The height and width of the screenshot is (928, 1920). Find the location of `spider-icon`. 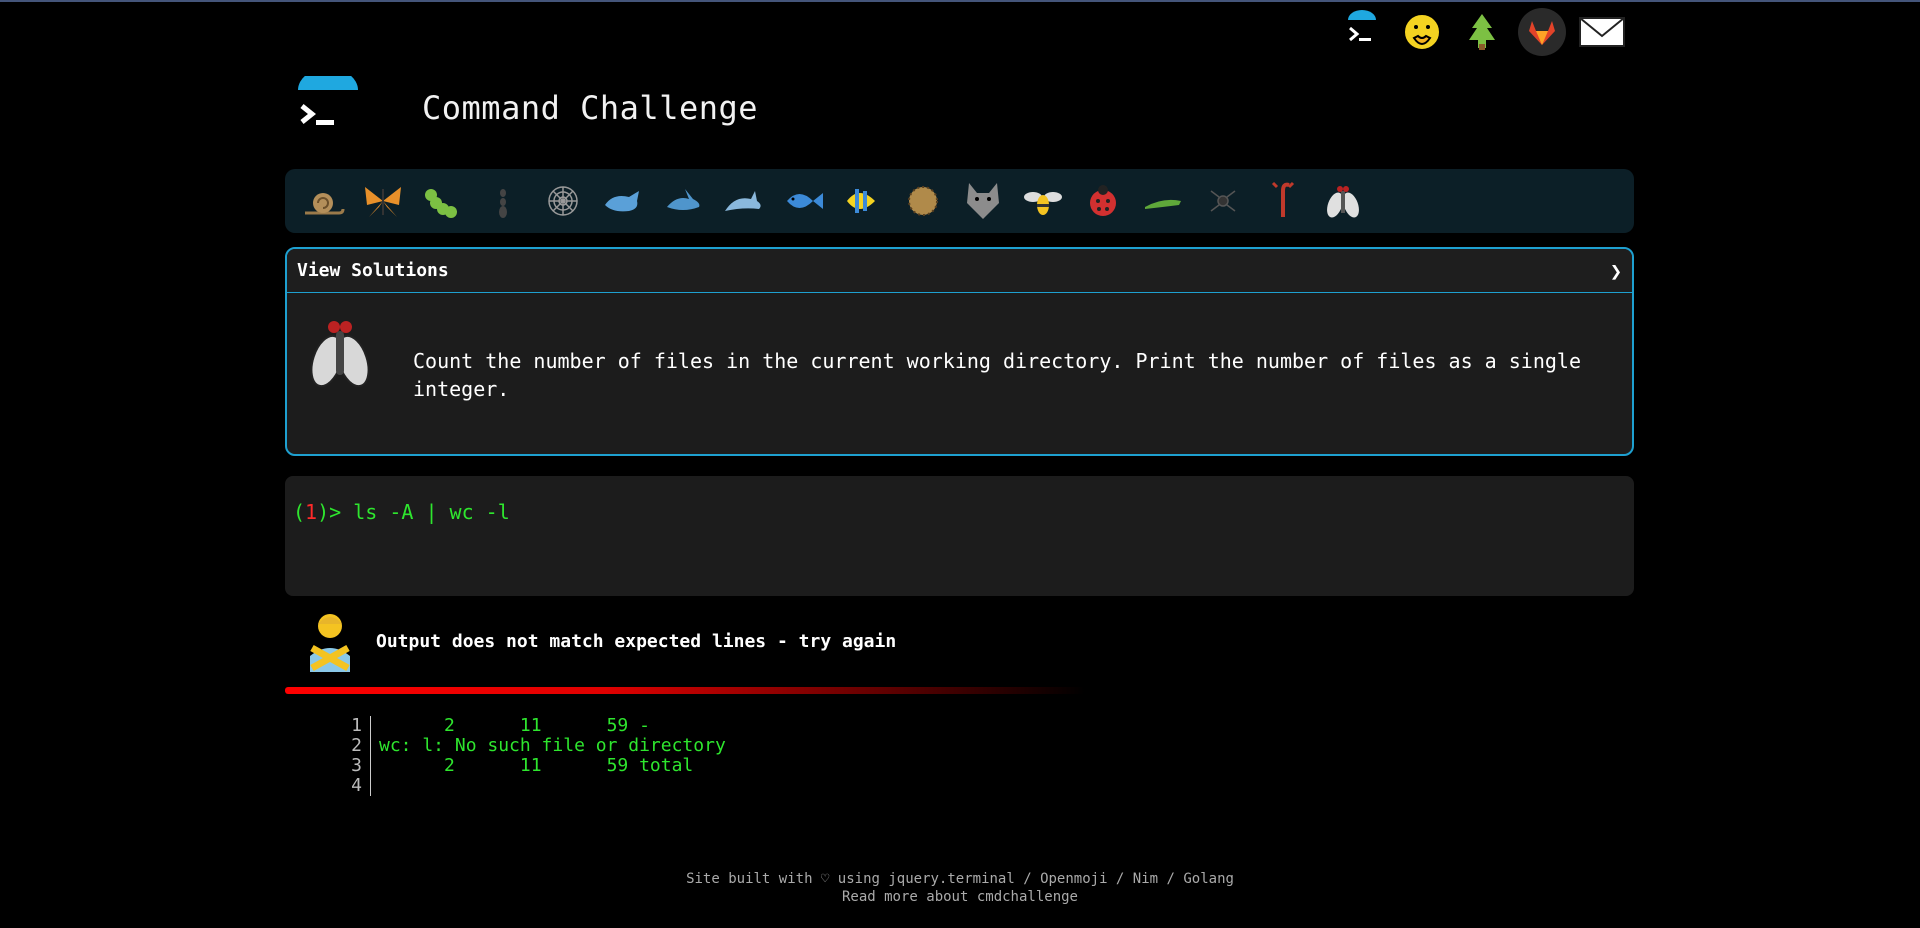

spider-icon is located at coordinates (1223, 201).